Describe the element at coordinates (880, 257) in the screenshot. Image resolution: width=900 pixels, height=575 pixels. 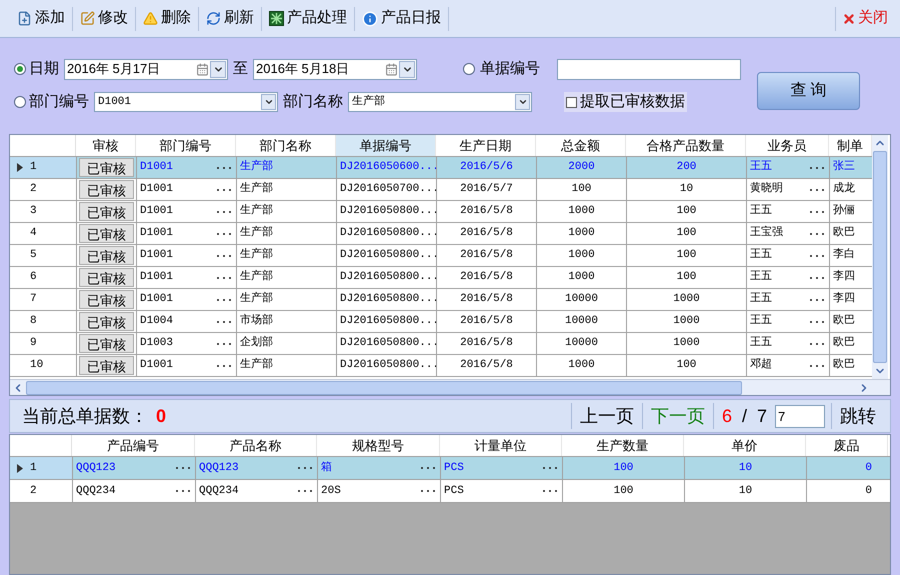
I see `vertical-scrollbar` at that location.